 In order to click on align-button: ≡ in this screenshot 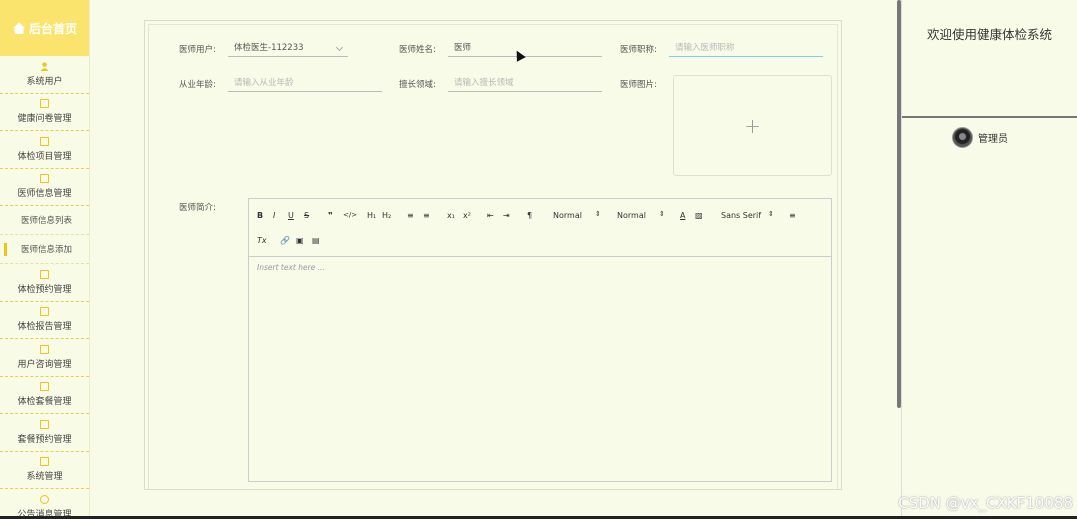, I will do `click(792, 215)`.